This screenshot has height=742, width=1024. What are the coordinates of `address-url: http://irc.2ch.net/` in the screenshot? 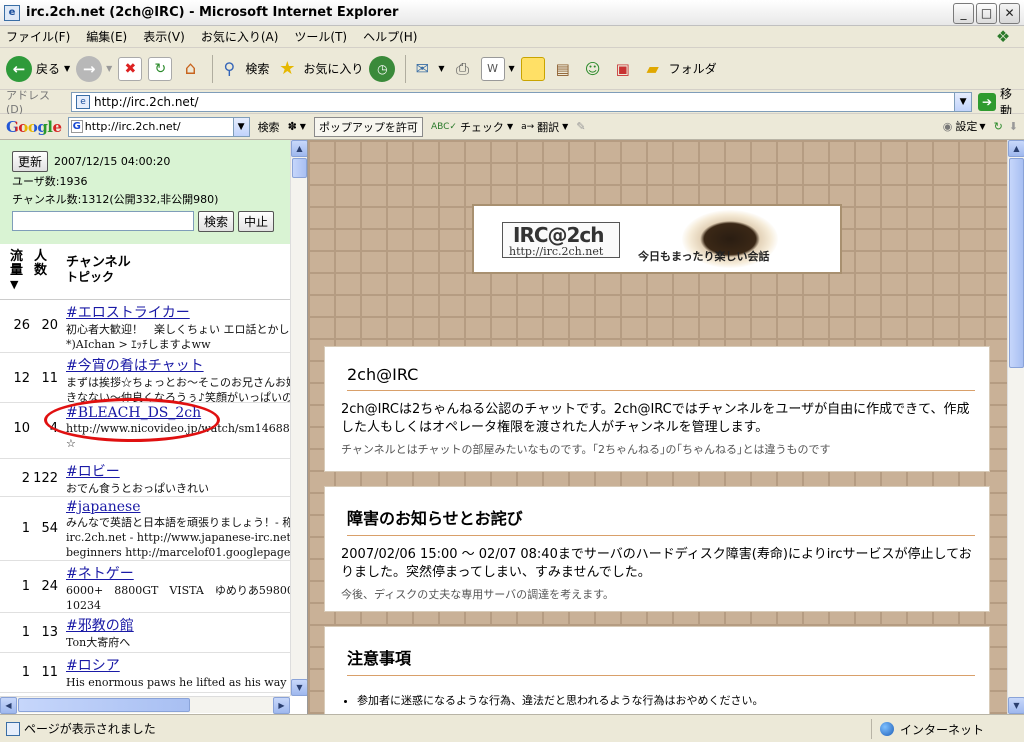 It's located at (146, 102).